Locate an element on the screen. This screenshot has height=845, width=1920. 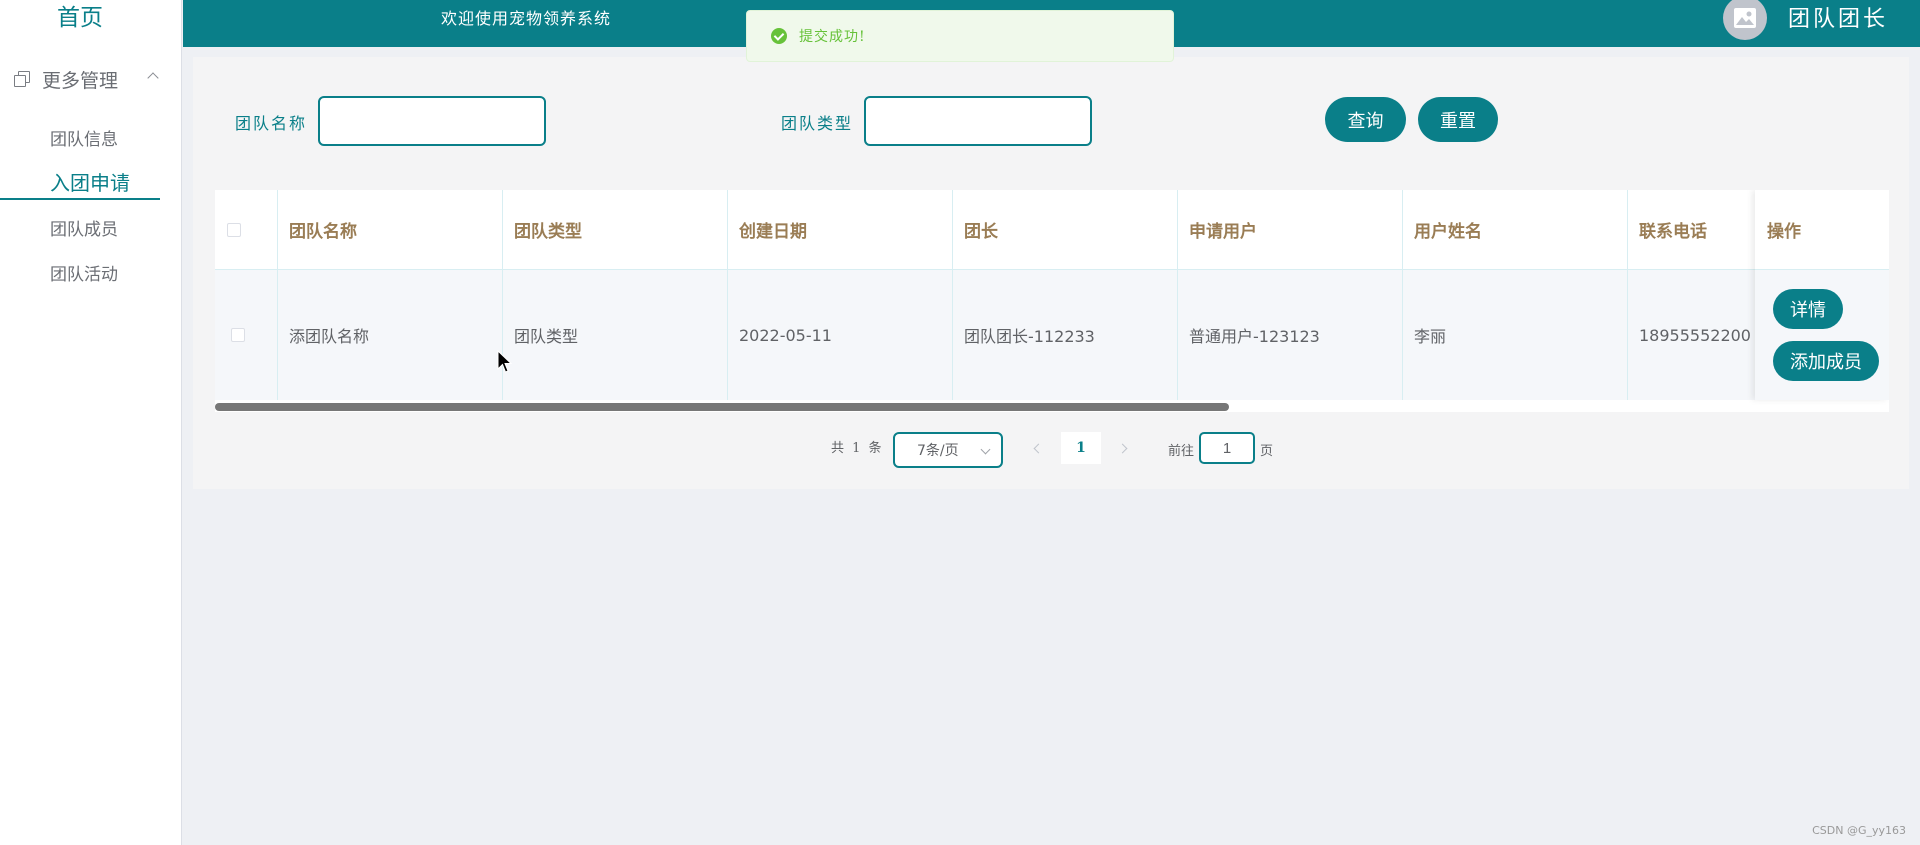
chevron-right-icon is located at coordinates (1122, 448).